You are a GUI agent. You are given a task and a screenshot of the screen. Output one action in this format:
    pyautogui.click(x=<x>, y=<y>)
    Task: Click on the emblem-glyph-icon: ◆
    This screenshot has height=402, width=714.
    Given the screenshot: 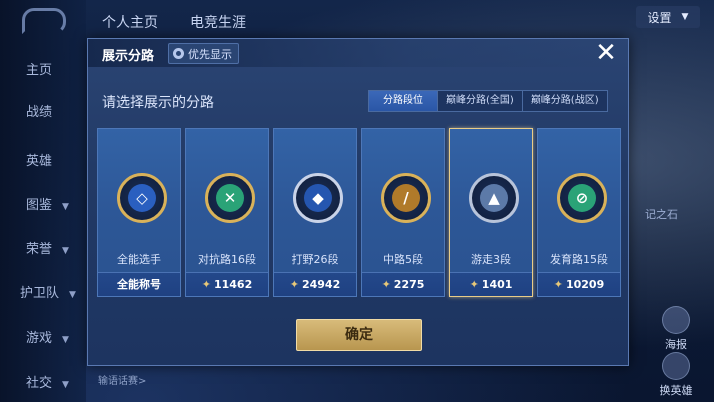 What is the action you would take?
    pyautogui.click(x=318, y=198)
    